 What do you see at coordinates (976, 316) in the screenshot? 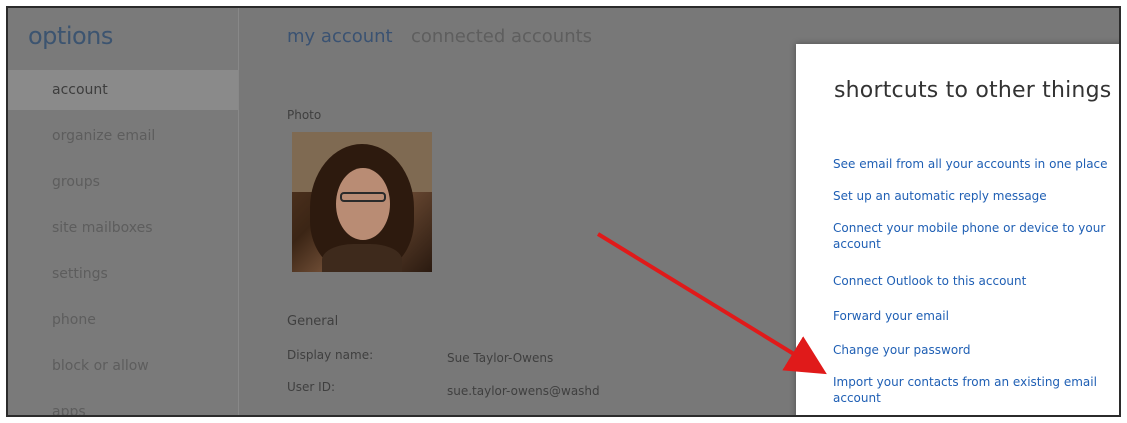
I see `link-forward-email: Forward your email` at bounding box center [976, 316].